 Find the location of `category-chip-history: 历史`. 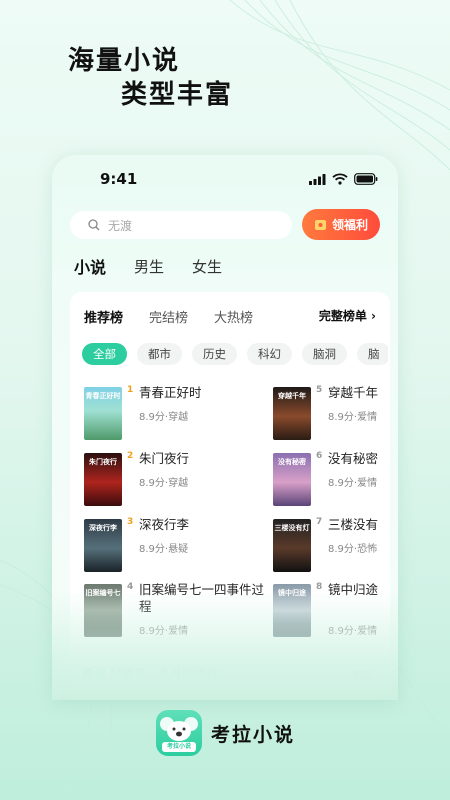

category-chip-history: 历史 is located at coordinates (214, 354).